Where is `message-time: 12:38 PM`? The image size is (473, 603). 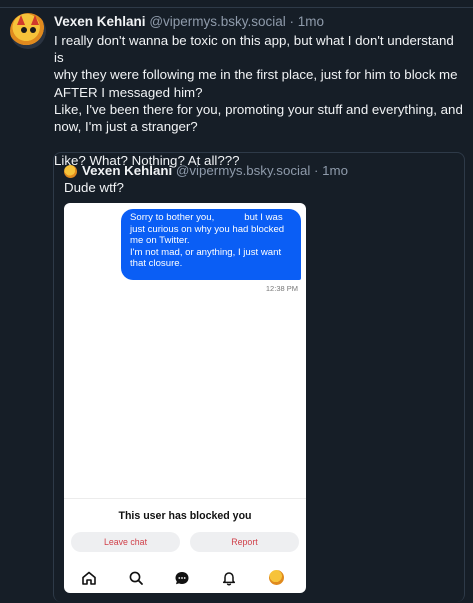 message-time: 12:38 PM is located at coordinates (281, 288).